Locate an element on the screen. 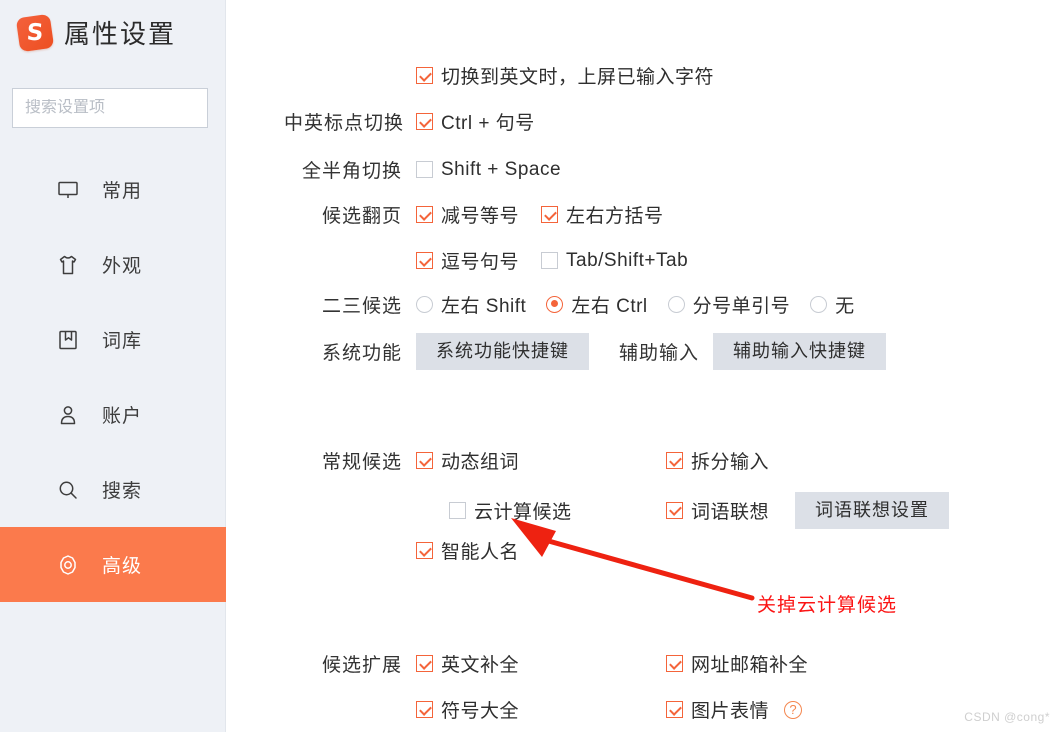 The image size is (1060, 732). search-box is located at coordinates (132, 108).